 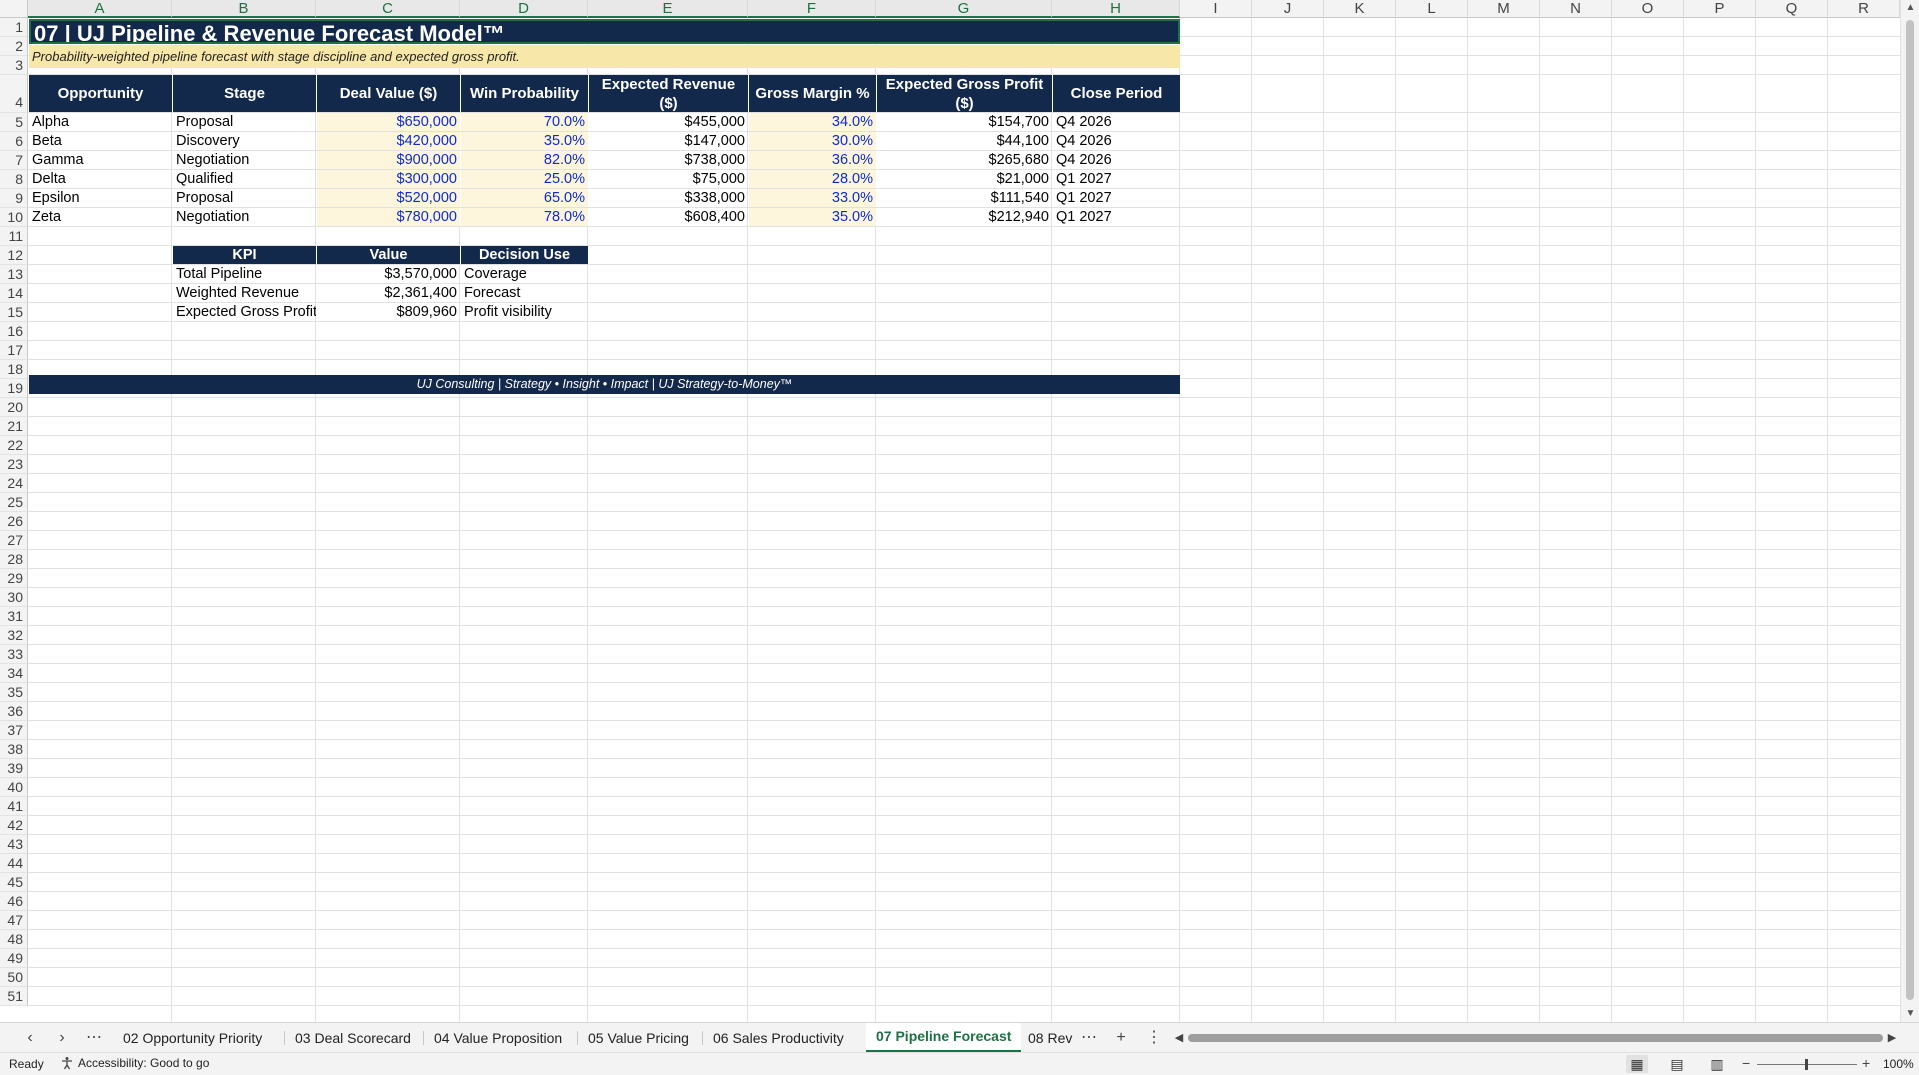 What do you see at coordinates (524, 255) in the screenshot?
I see `kpi-header: Decision Use` at bounding box center [524, 255].